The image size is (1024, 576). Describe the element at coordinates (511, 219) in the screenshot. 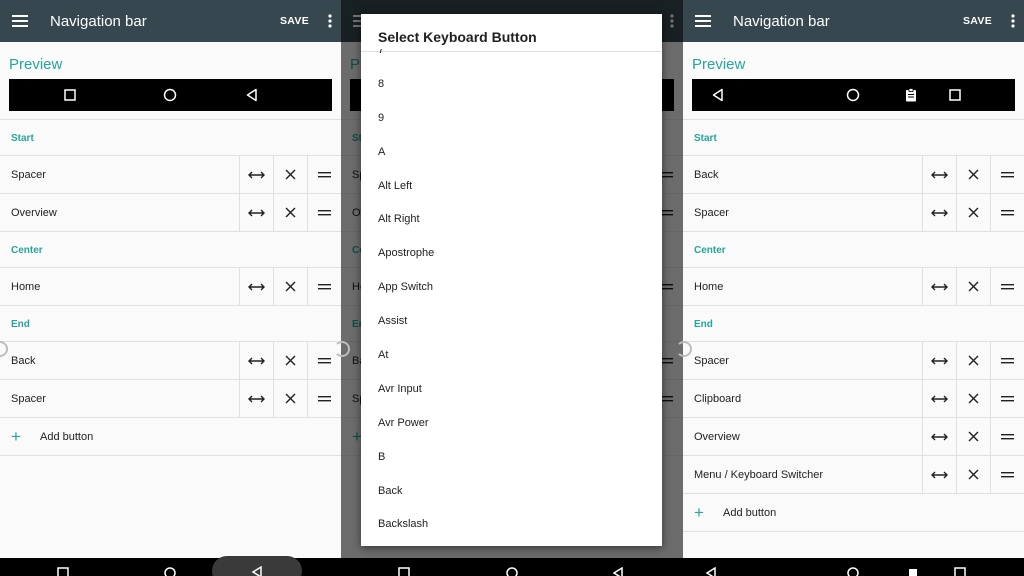

I see `keyboard-button-option: Alt Right` at that location.